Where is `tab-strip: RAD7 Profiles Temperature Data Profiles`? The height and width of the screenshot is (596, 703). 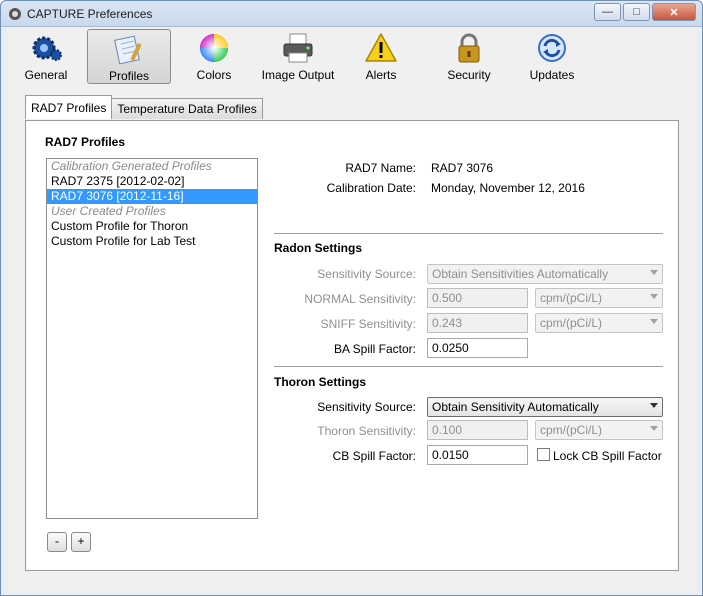
tab-strip: RAD7 Profiles Temperature Data Profiles is located at coordinates (144, 107).